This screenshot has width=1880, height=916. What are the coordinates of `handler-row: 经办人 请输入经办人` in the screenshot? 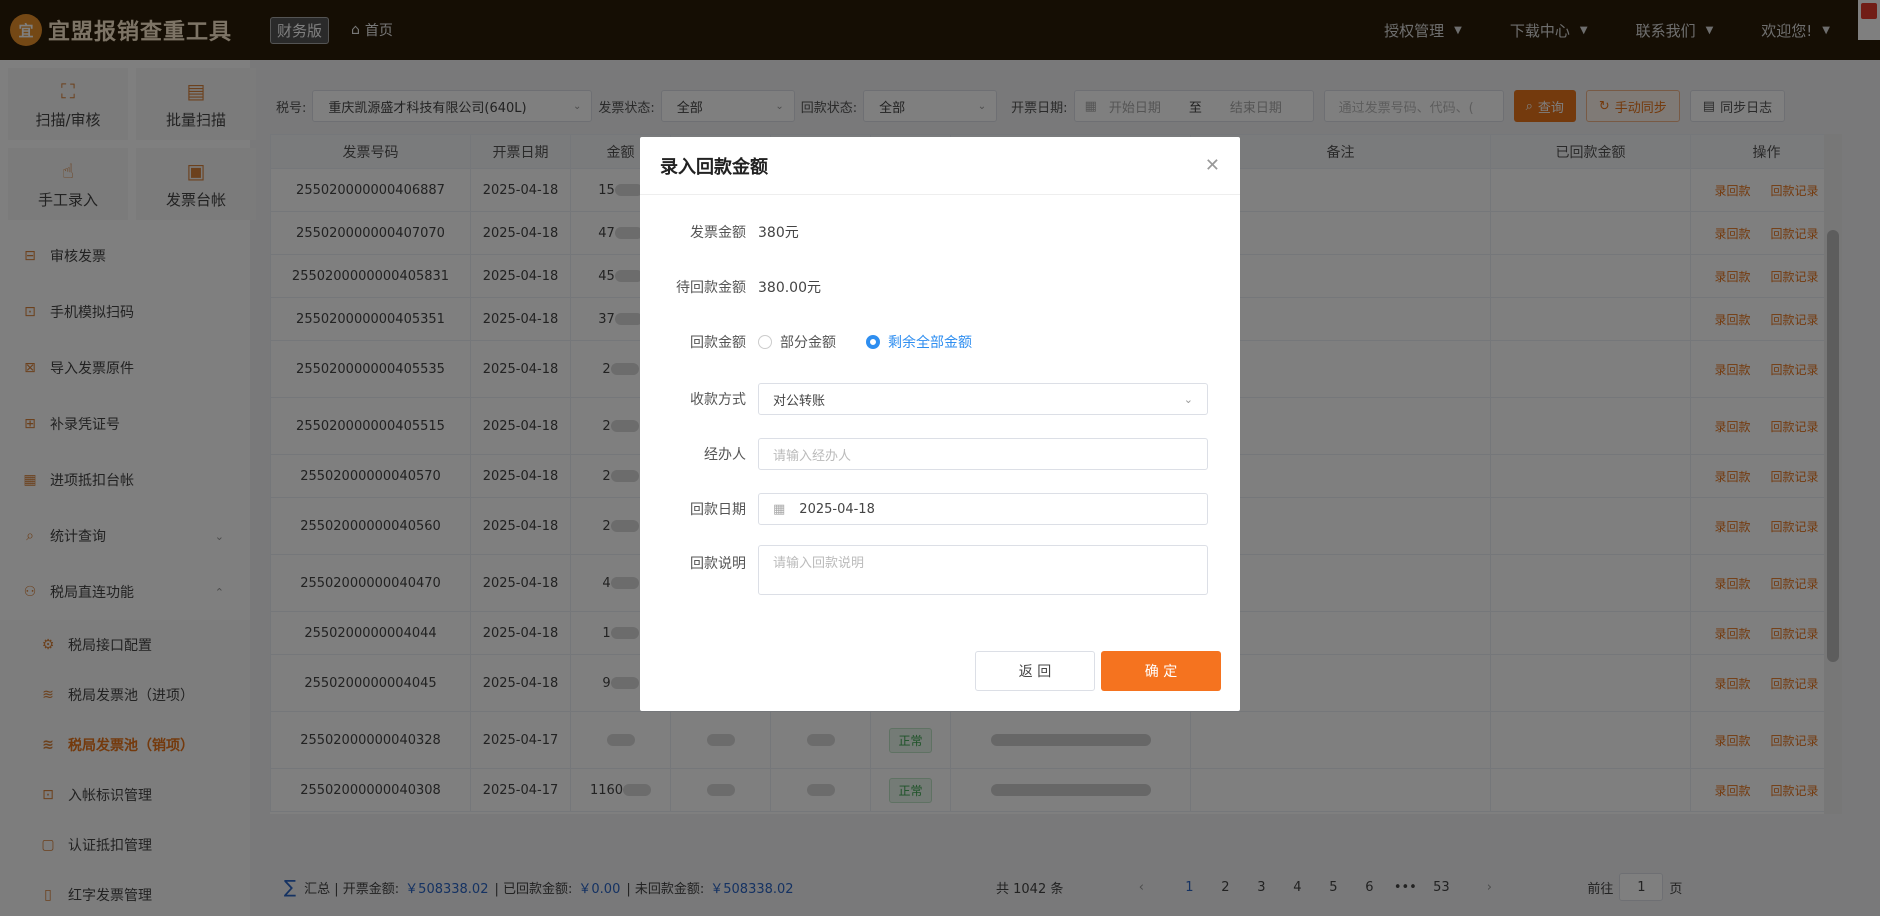 It's located at (924, 454).